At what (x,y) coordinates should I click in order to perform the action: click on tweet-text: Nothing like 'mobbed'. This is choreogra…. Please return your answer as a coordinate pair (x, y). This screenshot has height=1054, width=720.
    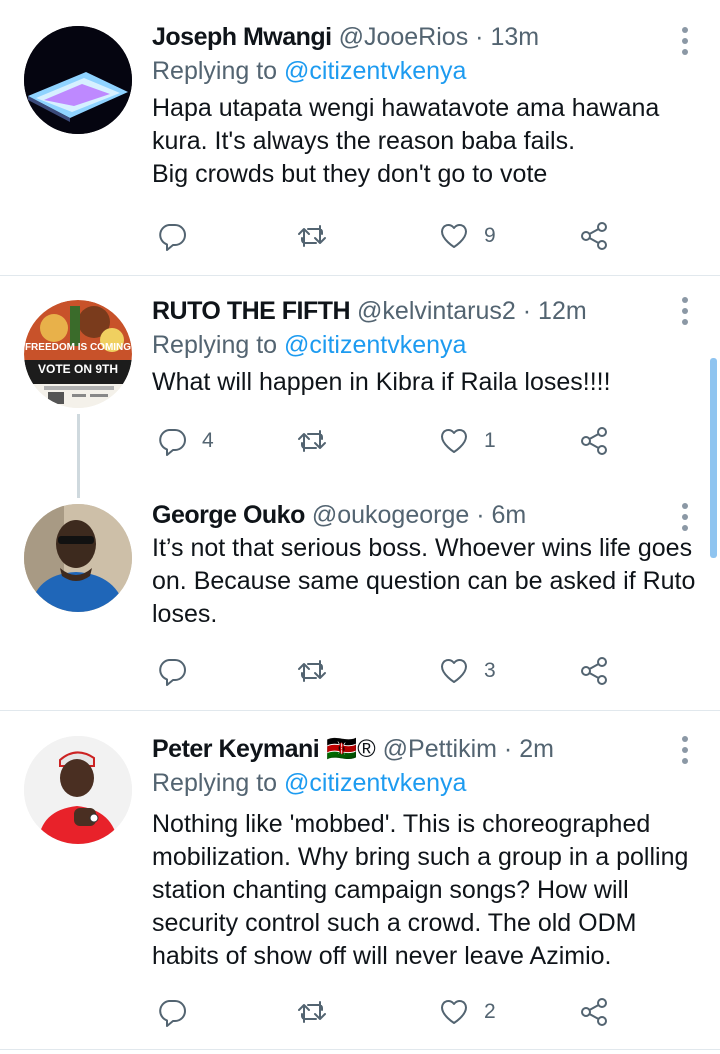
    Looking at the image, I should click on (424, 890).